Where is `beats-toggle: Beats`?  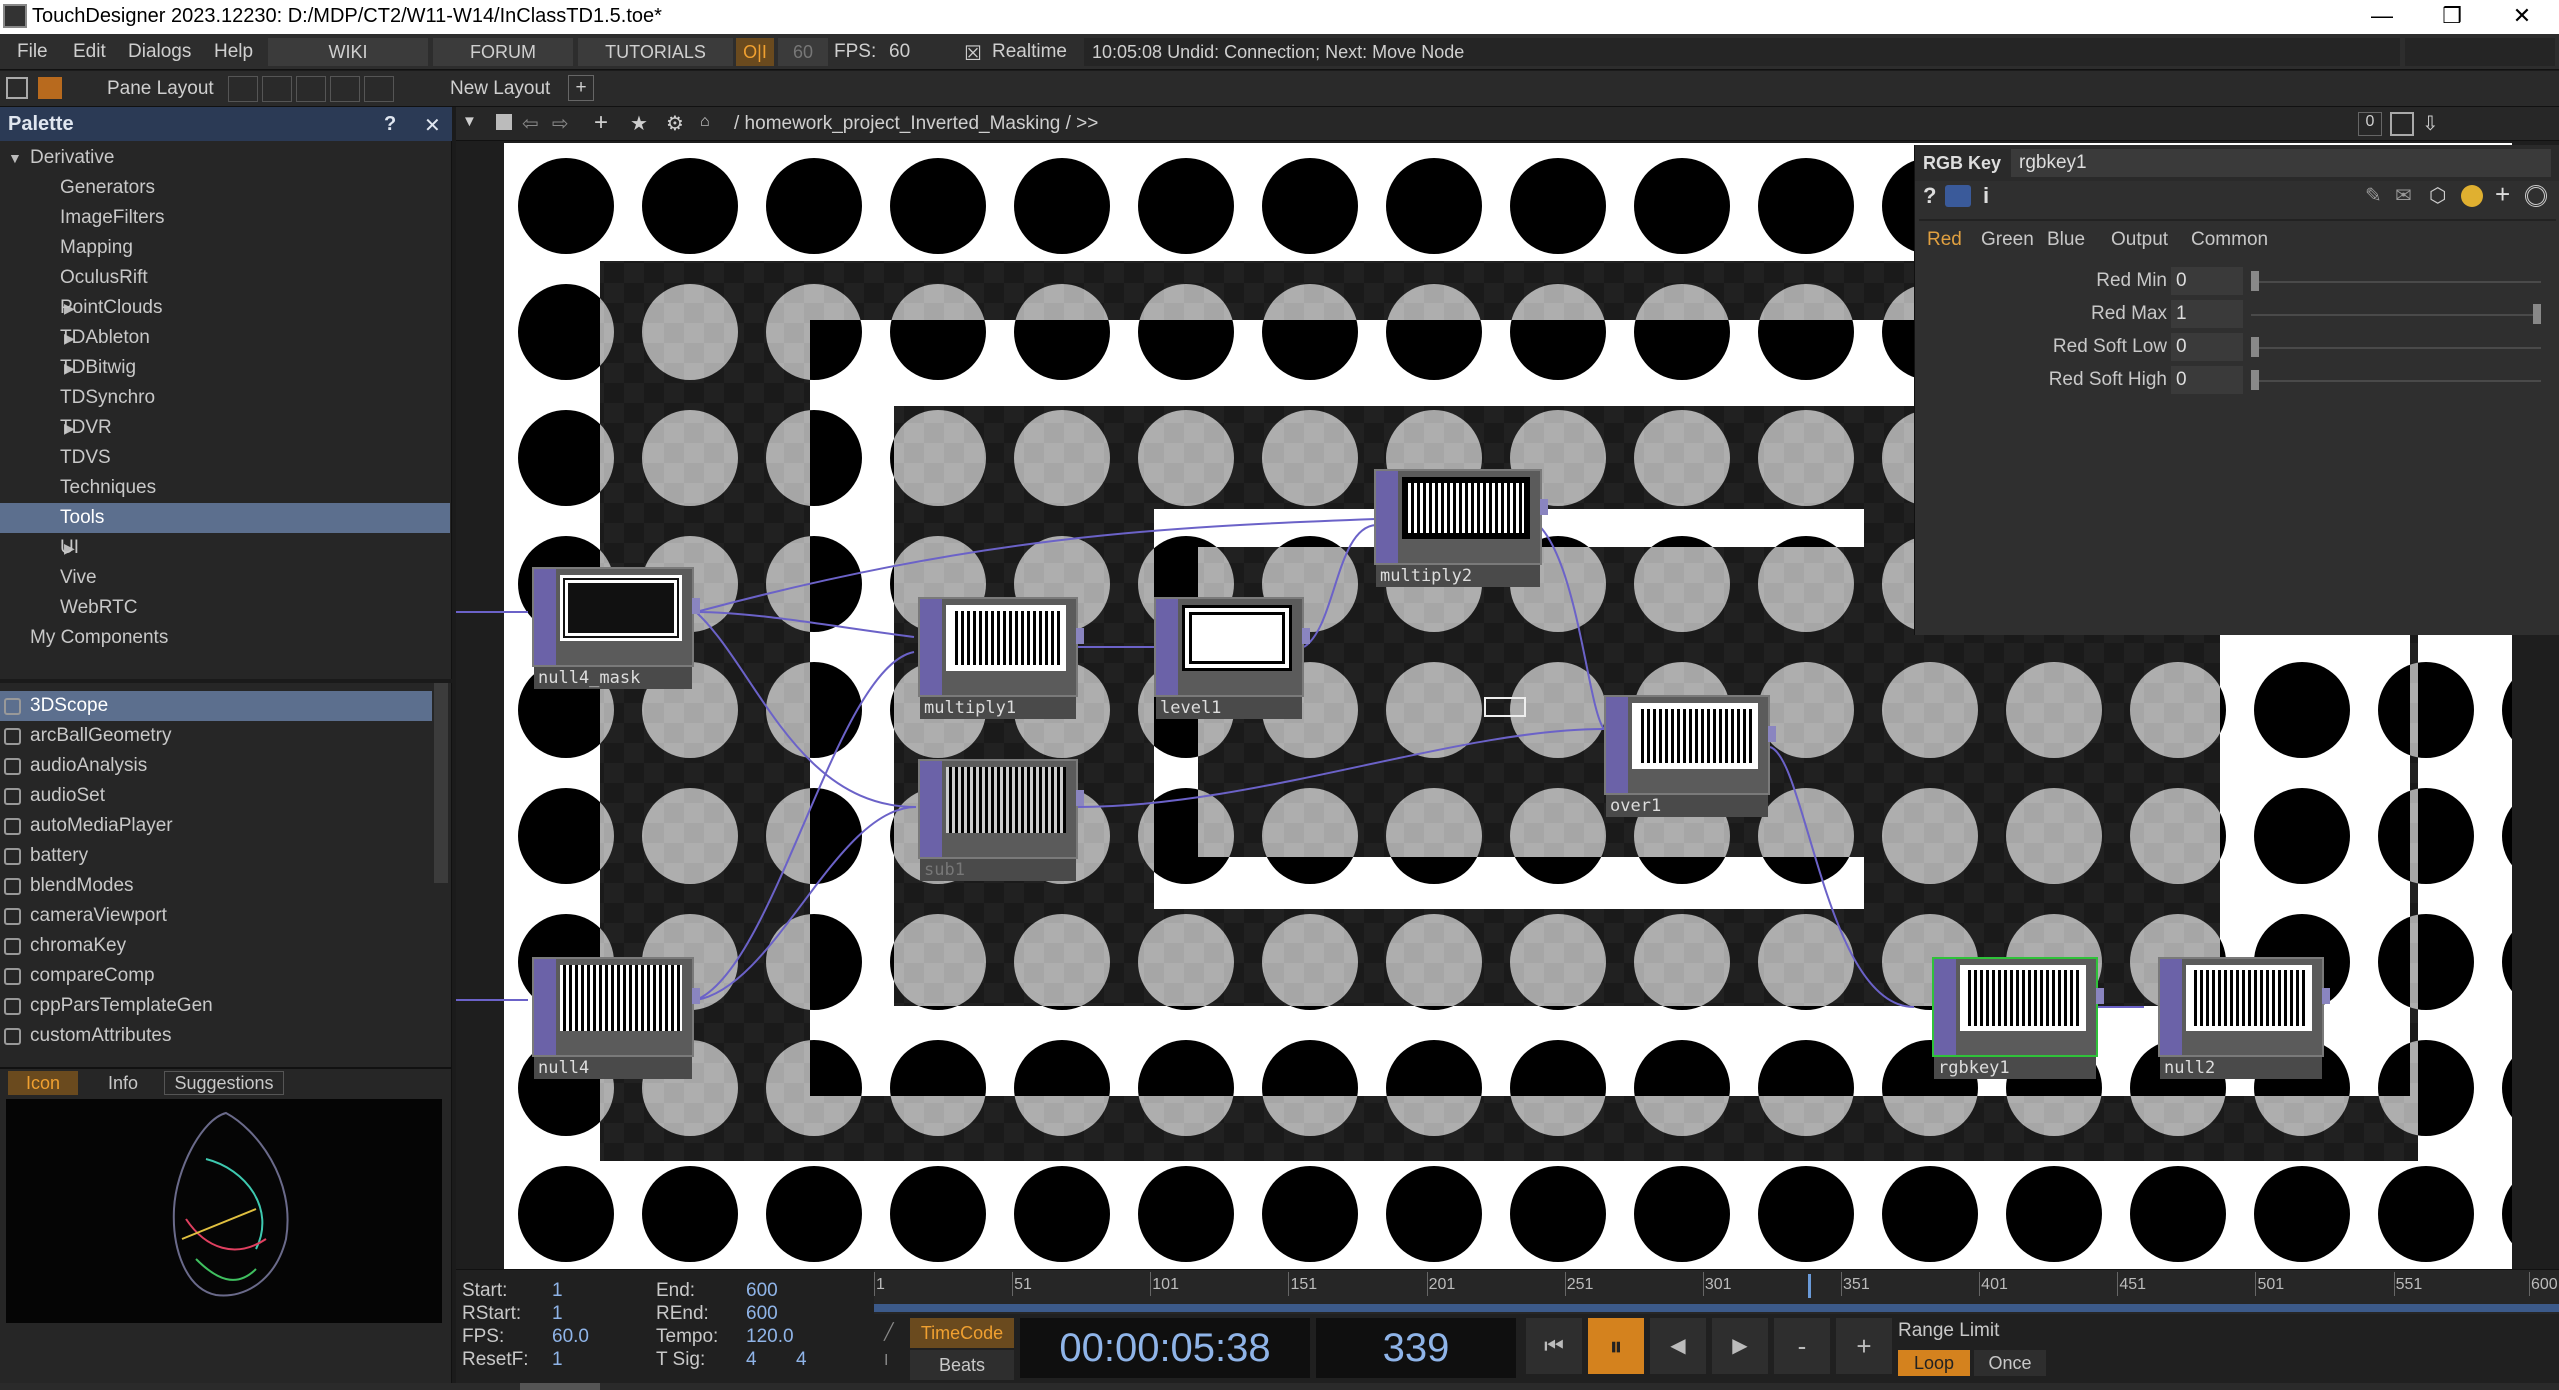 beats-toggle: Beats is located at coordinates (962, 1365).